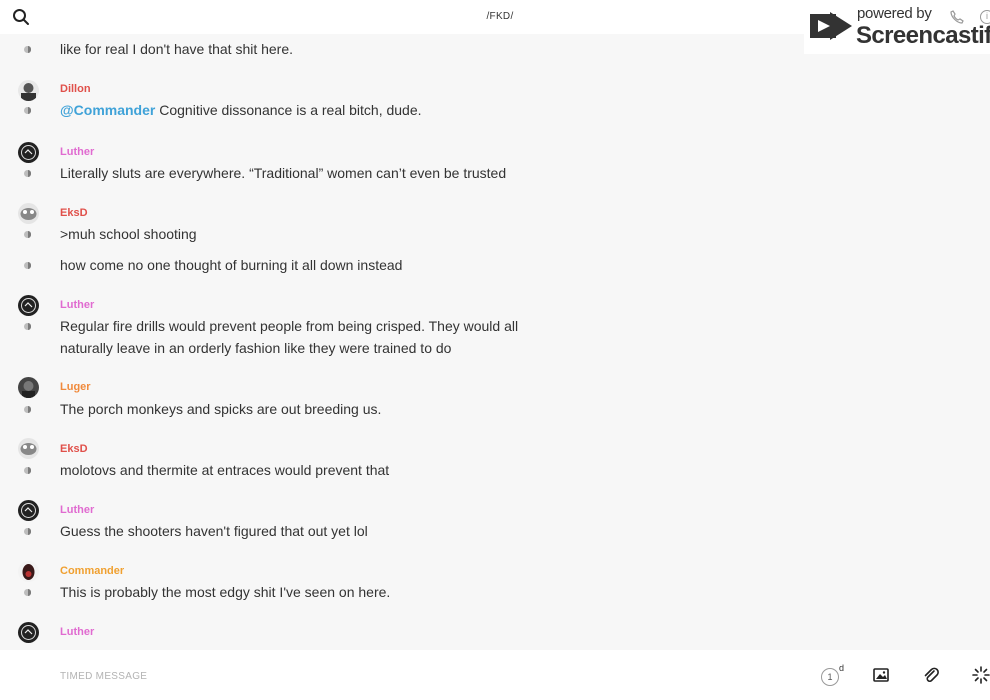  I want to click on mention-link: @Commander, so click(107, 110).